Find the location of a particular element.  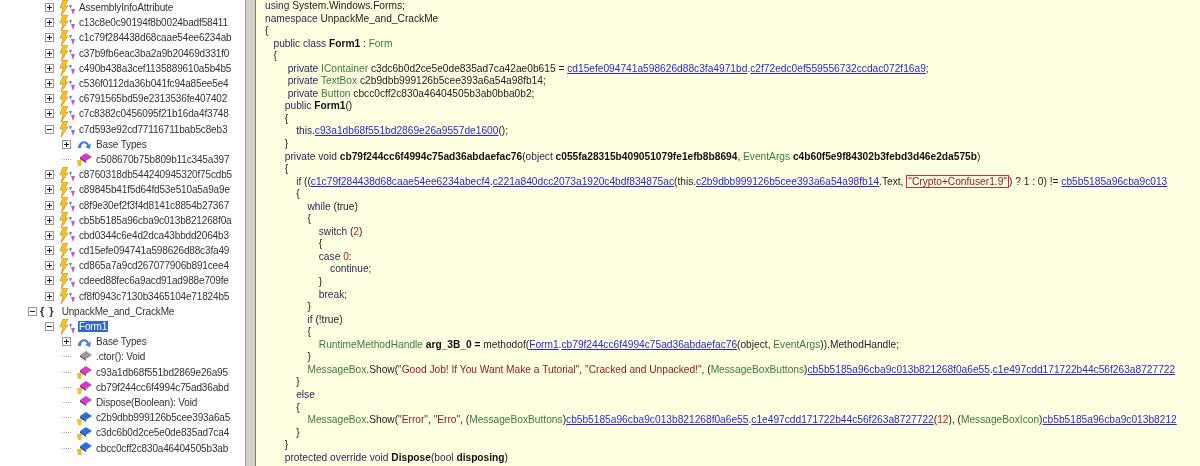

code-link: cb5b5185a96cba9c013b8212 is located at coordinates (1109, 420).